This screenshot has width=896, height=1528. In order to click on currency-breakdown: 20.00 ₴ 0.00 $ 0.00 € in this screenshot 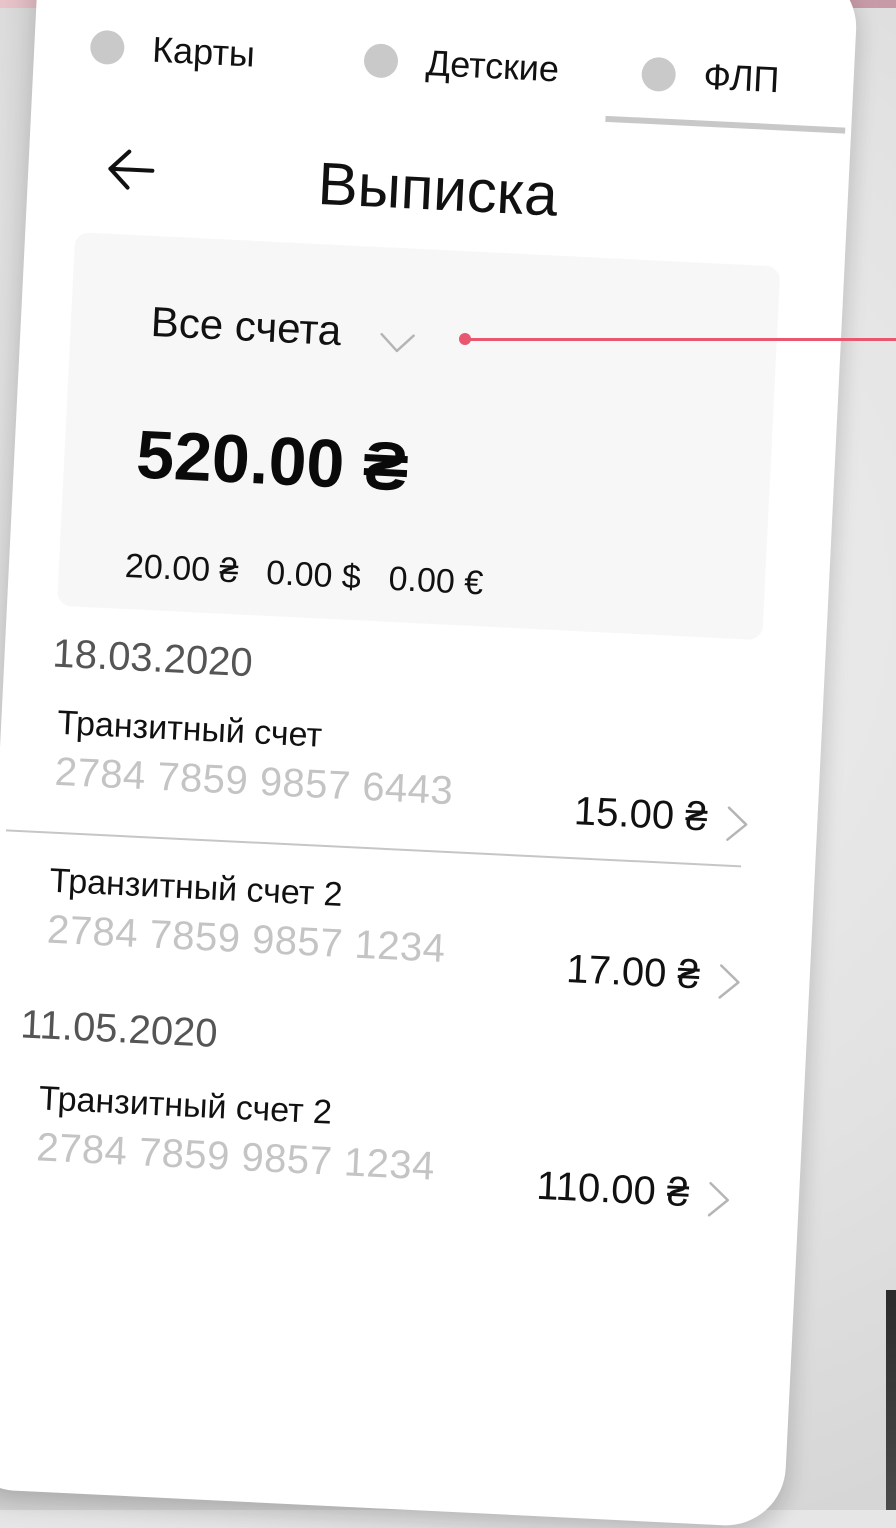, I will do `click(304, 575)`.